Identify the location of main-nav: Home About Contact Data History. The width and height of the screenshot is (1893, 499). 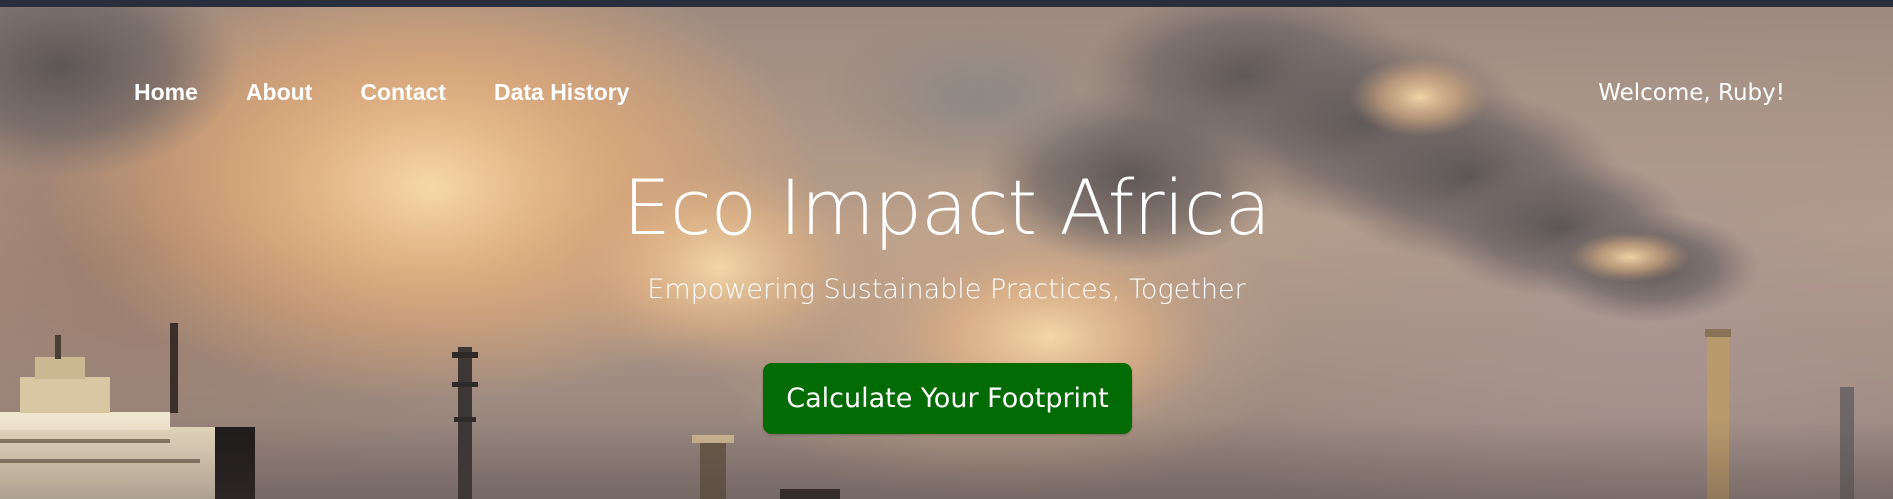
(405, 92).